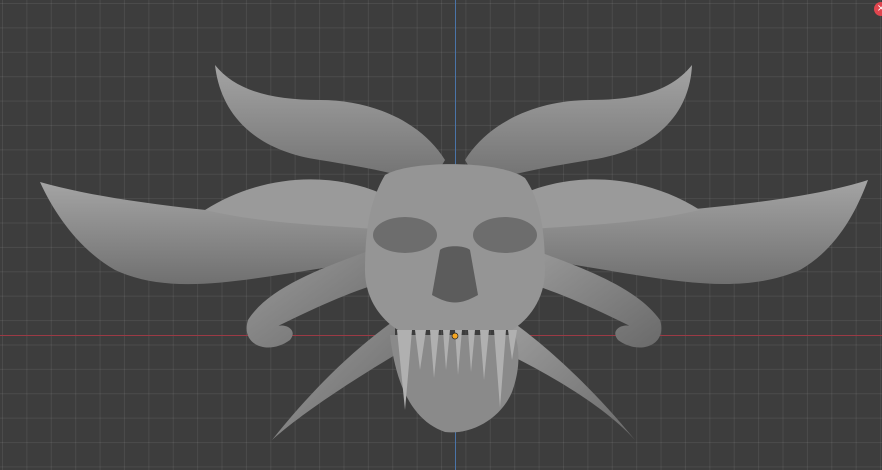 The height and width of the screenshot is (470, 882). Describe the element at coordinates (455, 336) in the screenshot. I see `origin-dot` at that location.